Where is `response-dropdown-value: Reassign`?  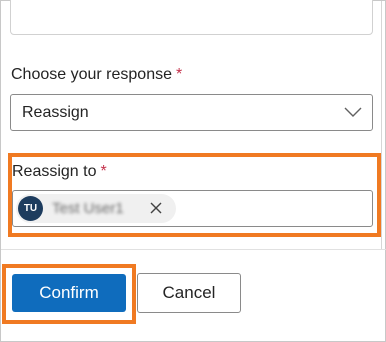
response-dropdown-value: Reassign is located at coordinates (55, 112).